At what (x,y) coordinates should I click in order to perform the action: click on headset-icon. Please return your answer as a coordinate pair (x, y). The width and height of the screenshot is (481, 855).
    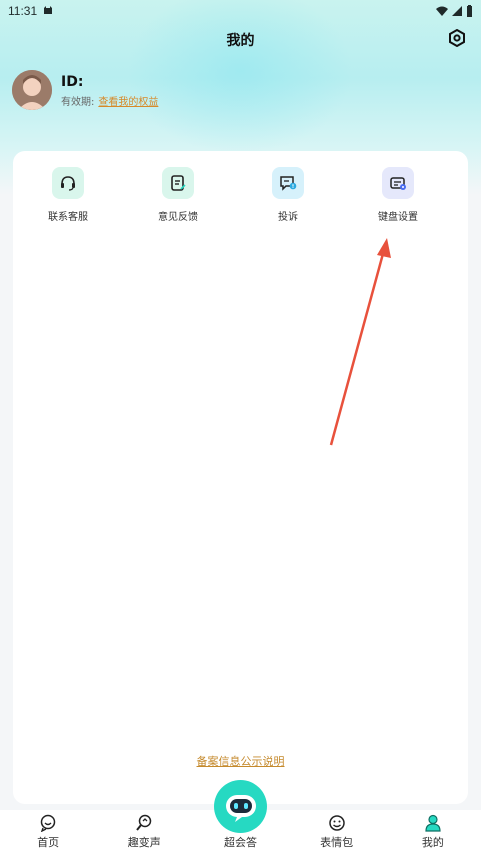
    Looking at the image, I should click on (68, 183).